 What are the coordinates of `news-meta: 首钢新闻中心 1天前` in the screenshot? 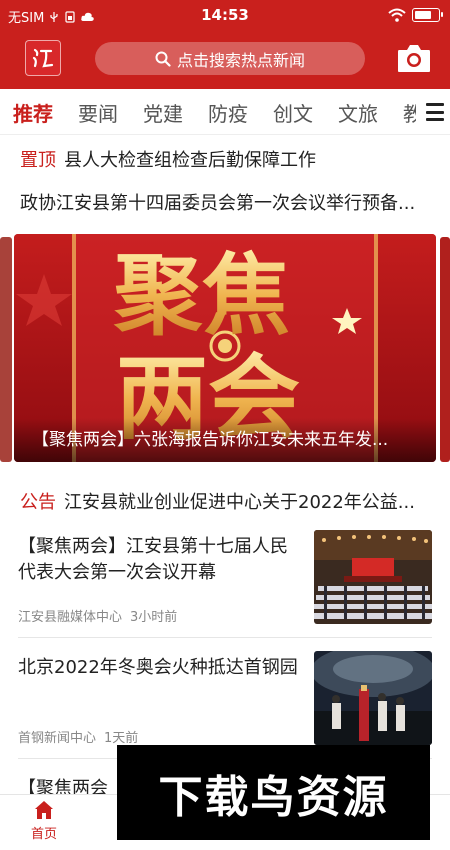 It's located at (78, 736).